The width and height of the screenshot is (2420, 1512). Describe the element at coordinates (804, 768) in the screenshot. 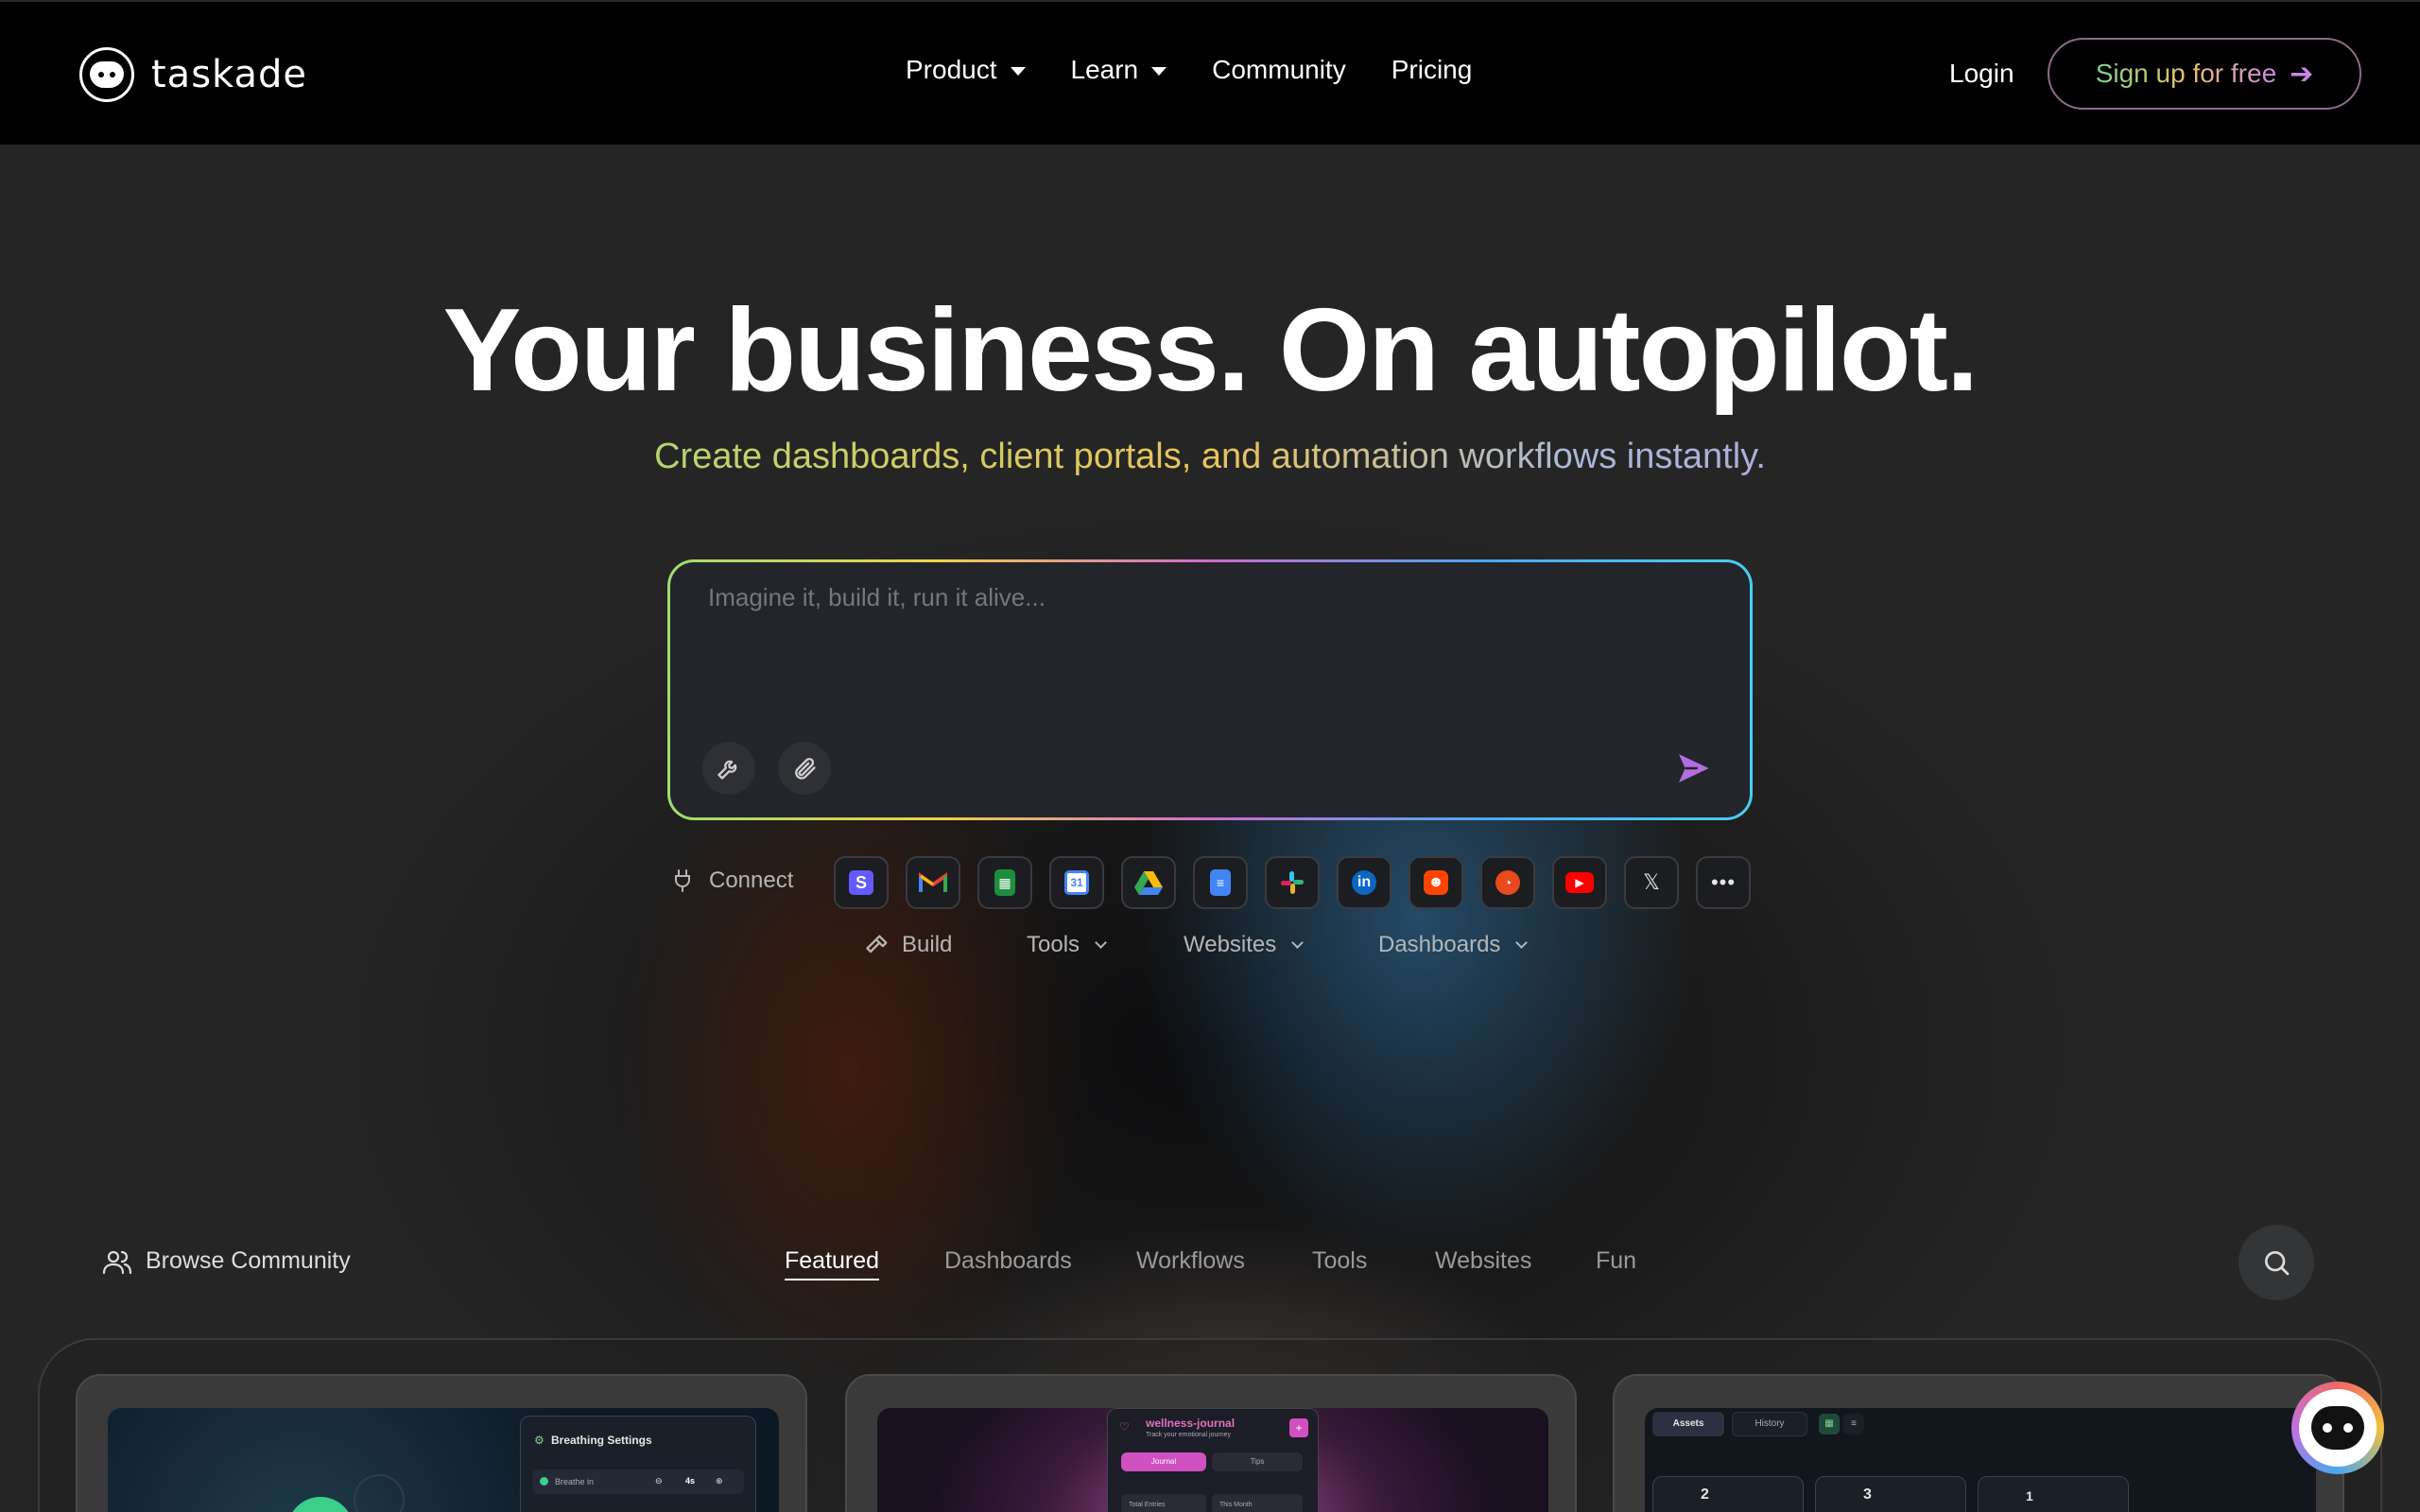

I see `attach-button` at that location.